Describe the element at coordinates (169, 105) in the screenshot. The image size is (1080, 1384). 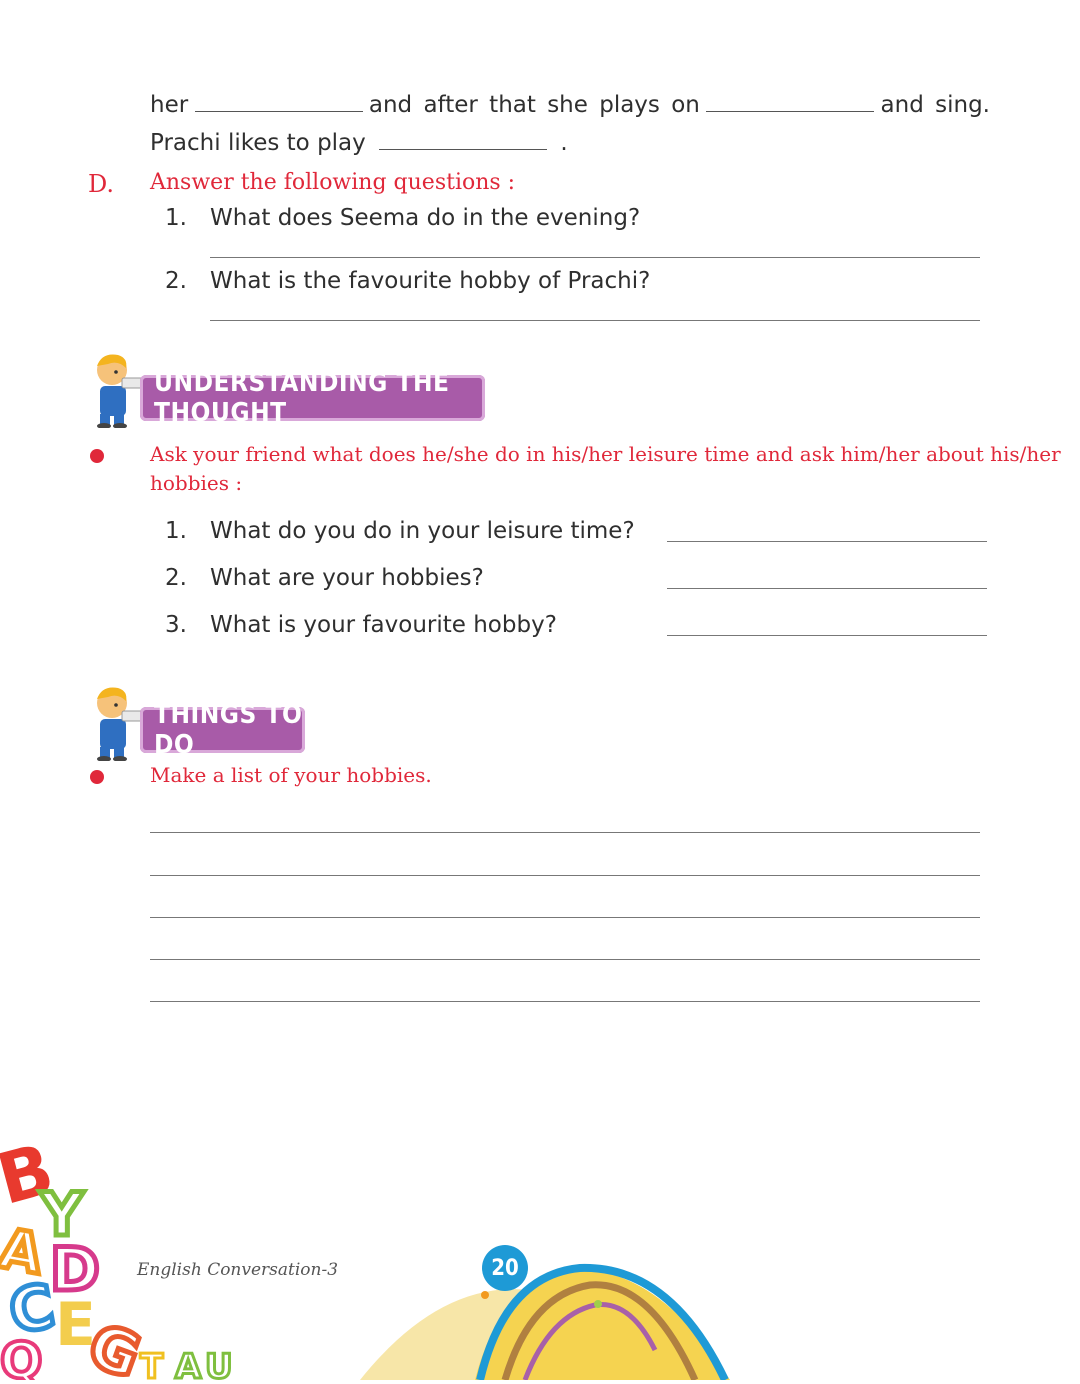
I see `fill-in-word-her: her` at that location.